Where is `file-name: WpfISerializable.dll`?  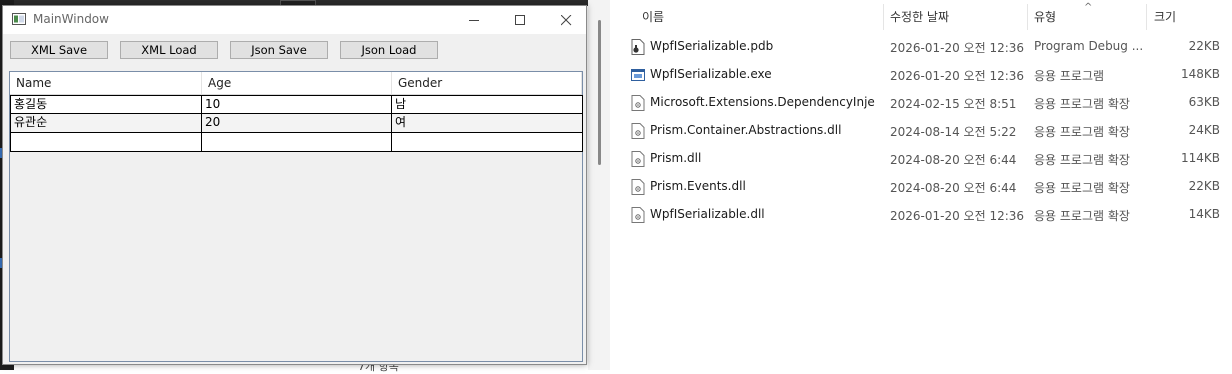
file-name: WpfISerializable.dll is located at coordinates (762, 214).